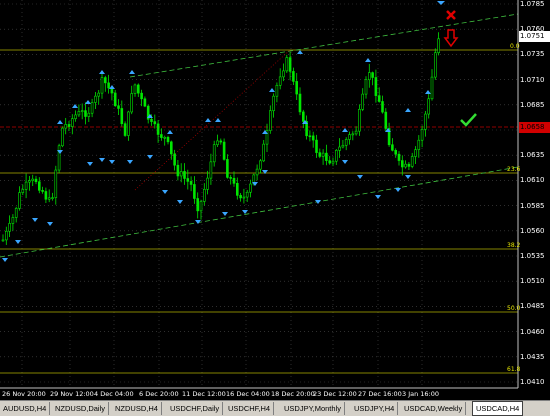  What do you see at coordinates (434, 408) in the screenshot?
I see `chart-tab: USDCAD,Weekly` at bounding box center [434, 408].